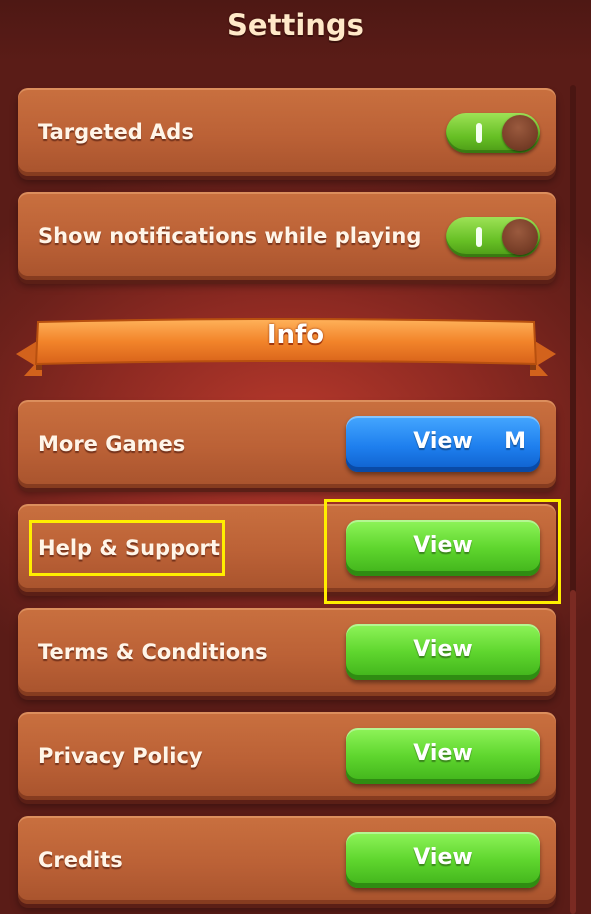  What do you see at coordinates (287, 756) in the screenshot?
I see `info-row-privacy-policy: Privacy Policy View` at bounding box center [287, 756].